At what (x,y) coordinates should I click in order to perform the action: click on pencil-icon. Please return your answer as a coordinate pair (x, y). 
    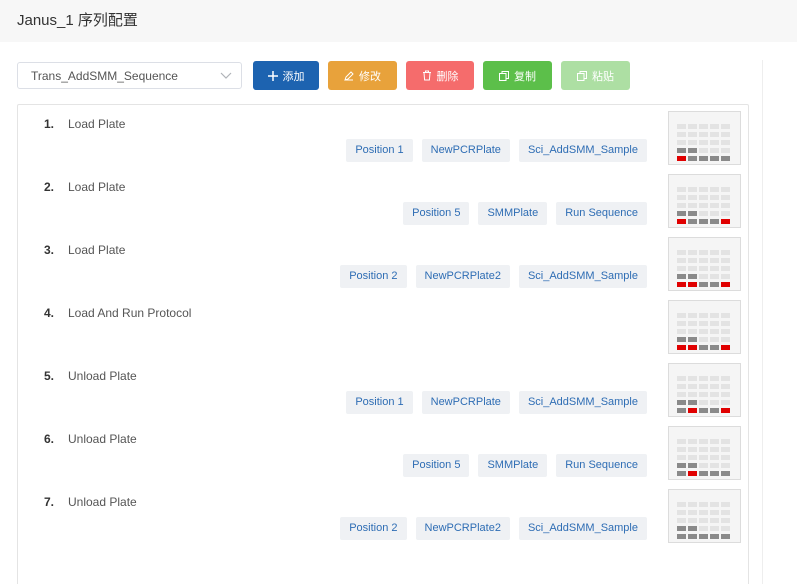
    Looking at the image, I should click on (349, 75).